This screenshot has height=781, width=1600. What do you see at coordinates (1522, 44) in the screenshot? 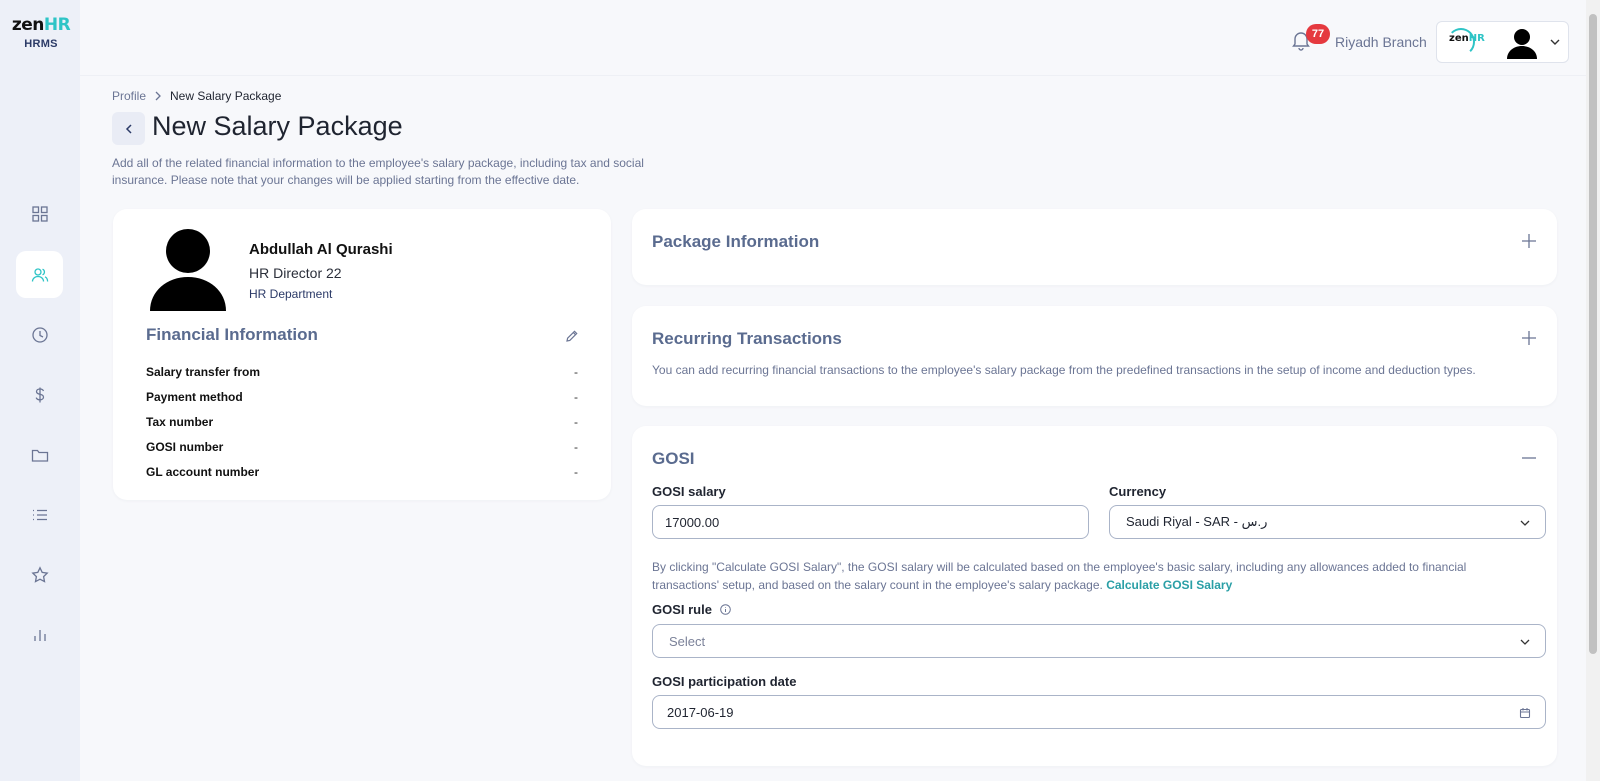
I see `user-avatar` at bounding box center [1522, 44].